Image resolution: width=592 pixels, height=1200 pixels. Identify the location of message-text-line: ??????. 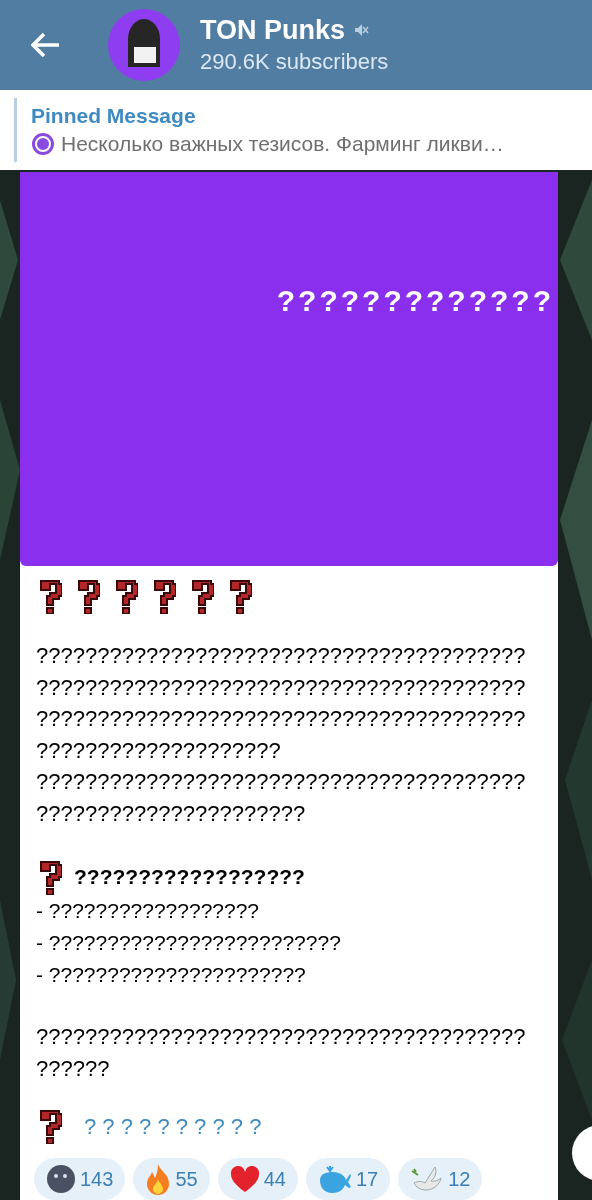
(73, 1068).